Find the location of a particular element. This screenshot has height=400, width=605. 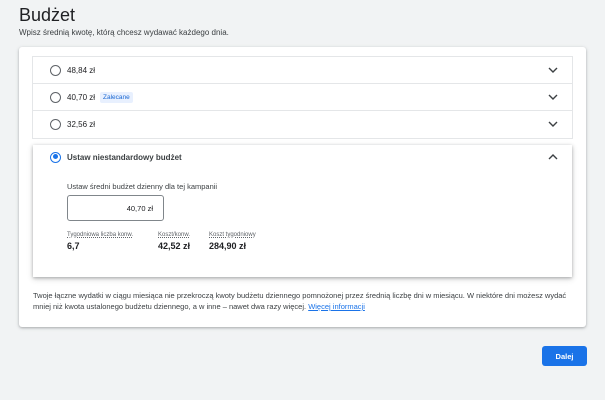

stat-label: Koszt tygodniowy is located at coordinates (232, 235).